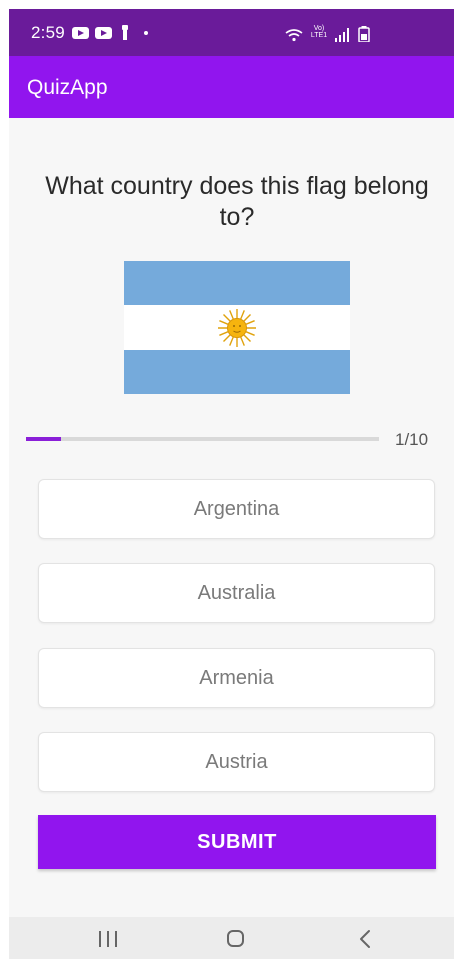  I want to click on battery-saver-icon, so click(364, 34).